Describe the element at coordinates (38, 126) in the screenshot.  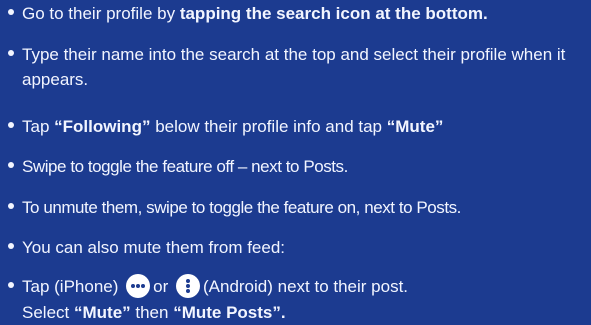
I see `item-text: Tap` at that location.